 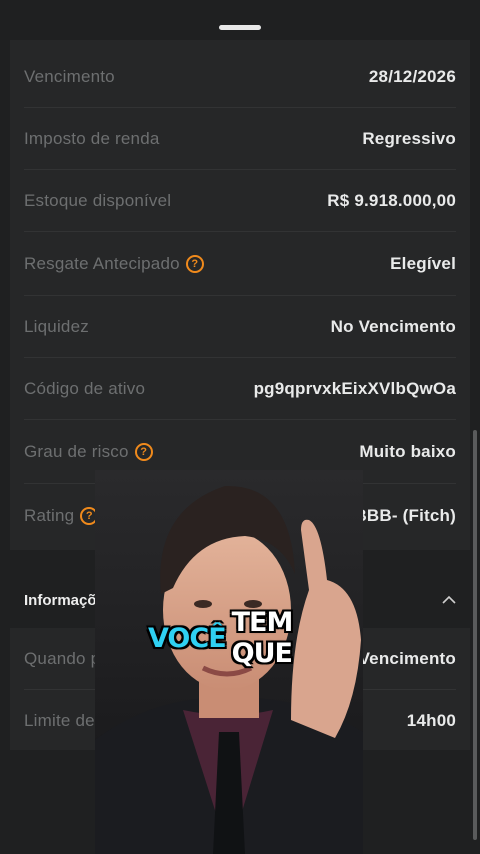 I want to click on row-label: Código de ativo, so click(x=85, y=388).